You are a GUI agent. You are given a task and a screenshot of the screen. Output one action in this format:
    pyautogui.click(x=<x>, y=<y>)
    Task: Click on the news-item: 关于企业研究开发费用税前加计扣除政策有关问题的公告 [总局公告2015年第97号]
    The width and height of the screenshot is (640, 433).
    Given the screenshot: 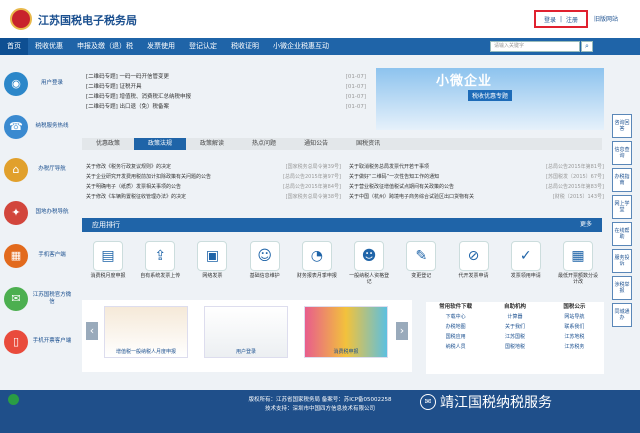 What is the action you would take?
    pyautogui.click(x=213, y=177)
    